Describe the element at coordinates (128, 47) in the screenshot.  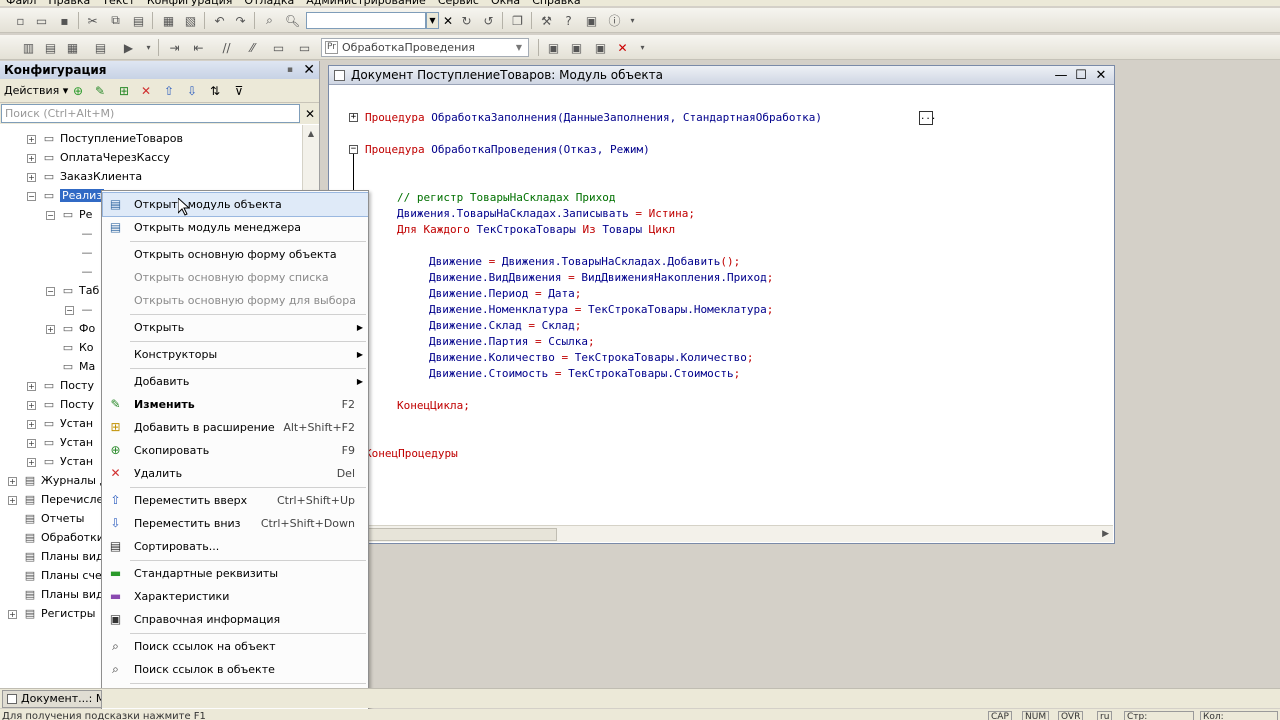
I see `run-debug-icon: ▶` at that location.